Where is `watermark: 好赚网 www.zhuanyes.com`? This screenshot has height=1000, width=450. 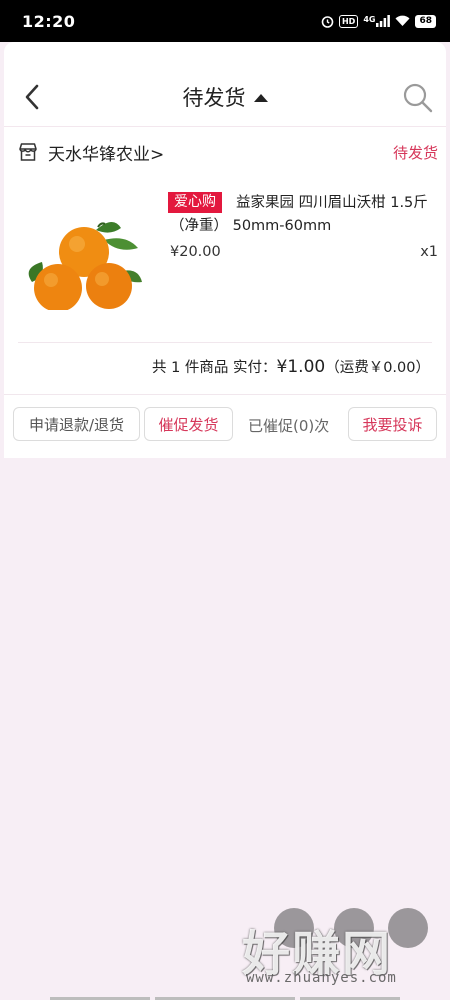 watermark: 好赚网 www.zhuanyes.com is located at coordinates (336, 945).